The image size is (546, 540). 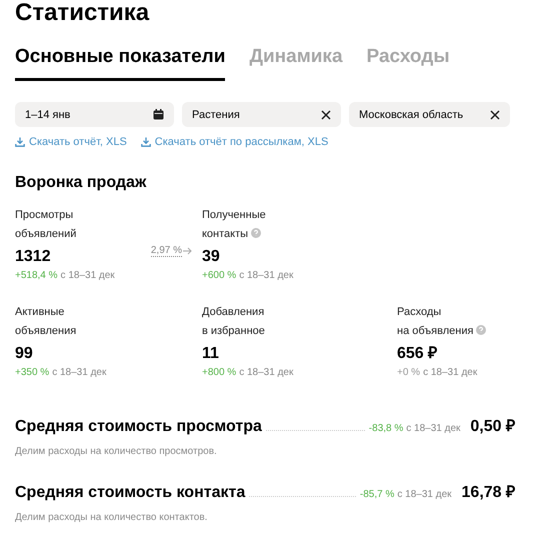 I want to click on metric-value: 656 ₽, so click(x=417, y=354).